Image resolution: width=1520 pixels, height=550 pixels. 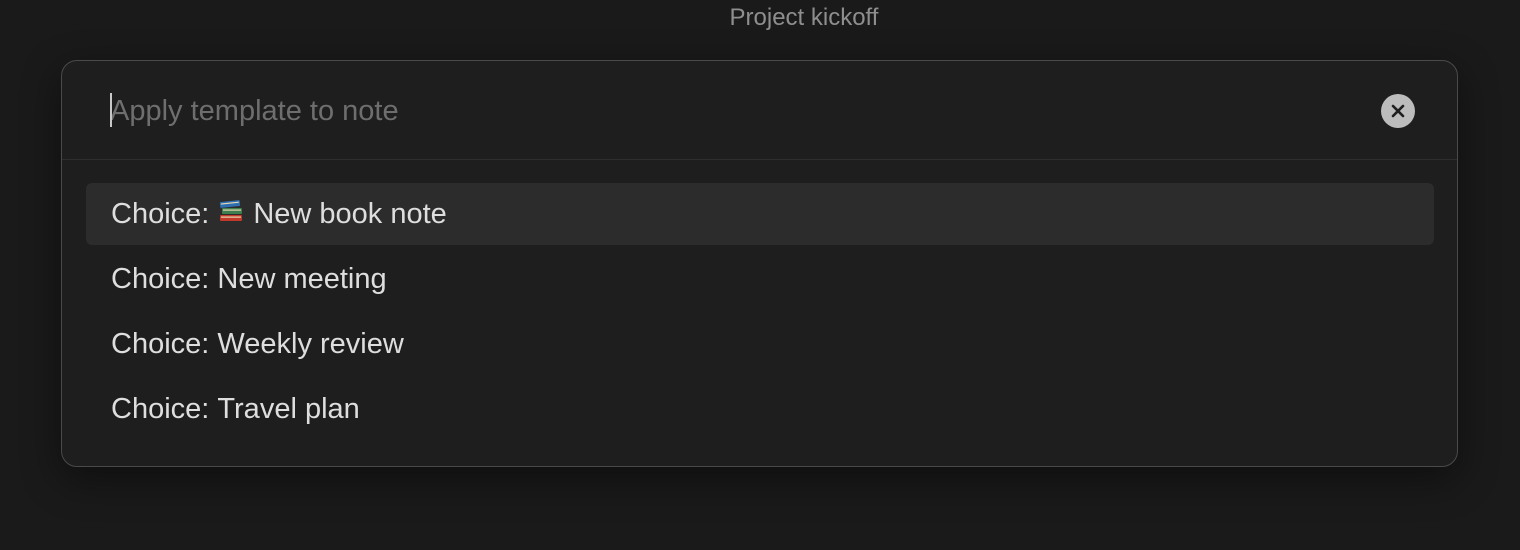 I want to click on suggestion-item: Choice: New book note, so click(x=760, y=214).